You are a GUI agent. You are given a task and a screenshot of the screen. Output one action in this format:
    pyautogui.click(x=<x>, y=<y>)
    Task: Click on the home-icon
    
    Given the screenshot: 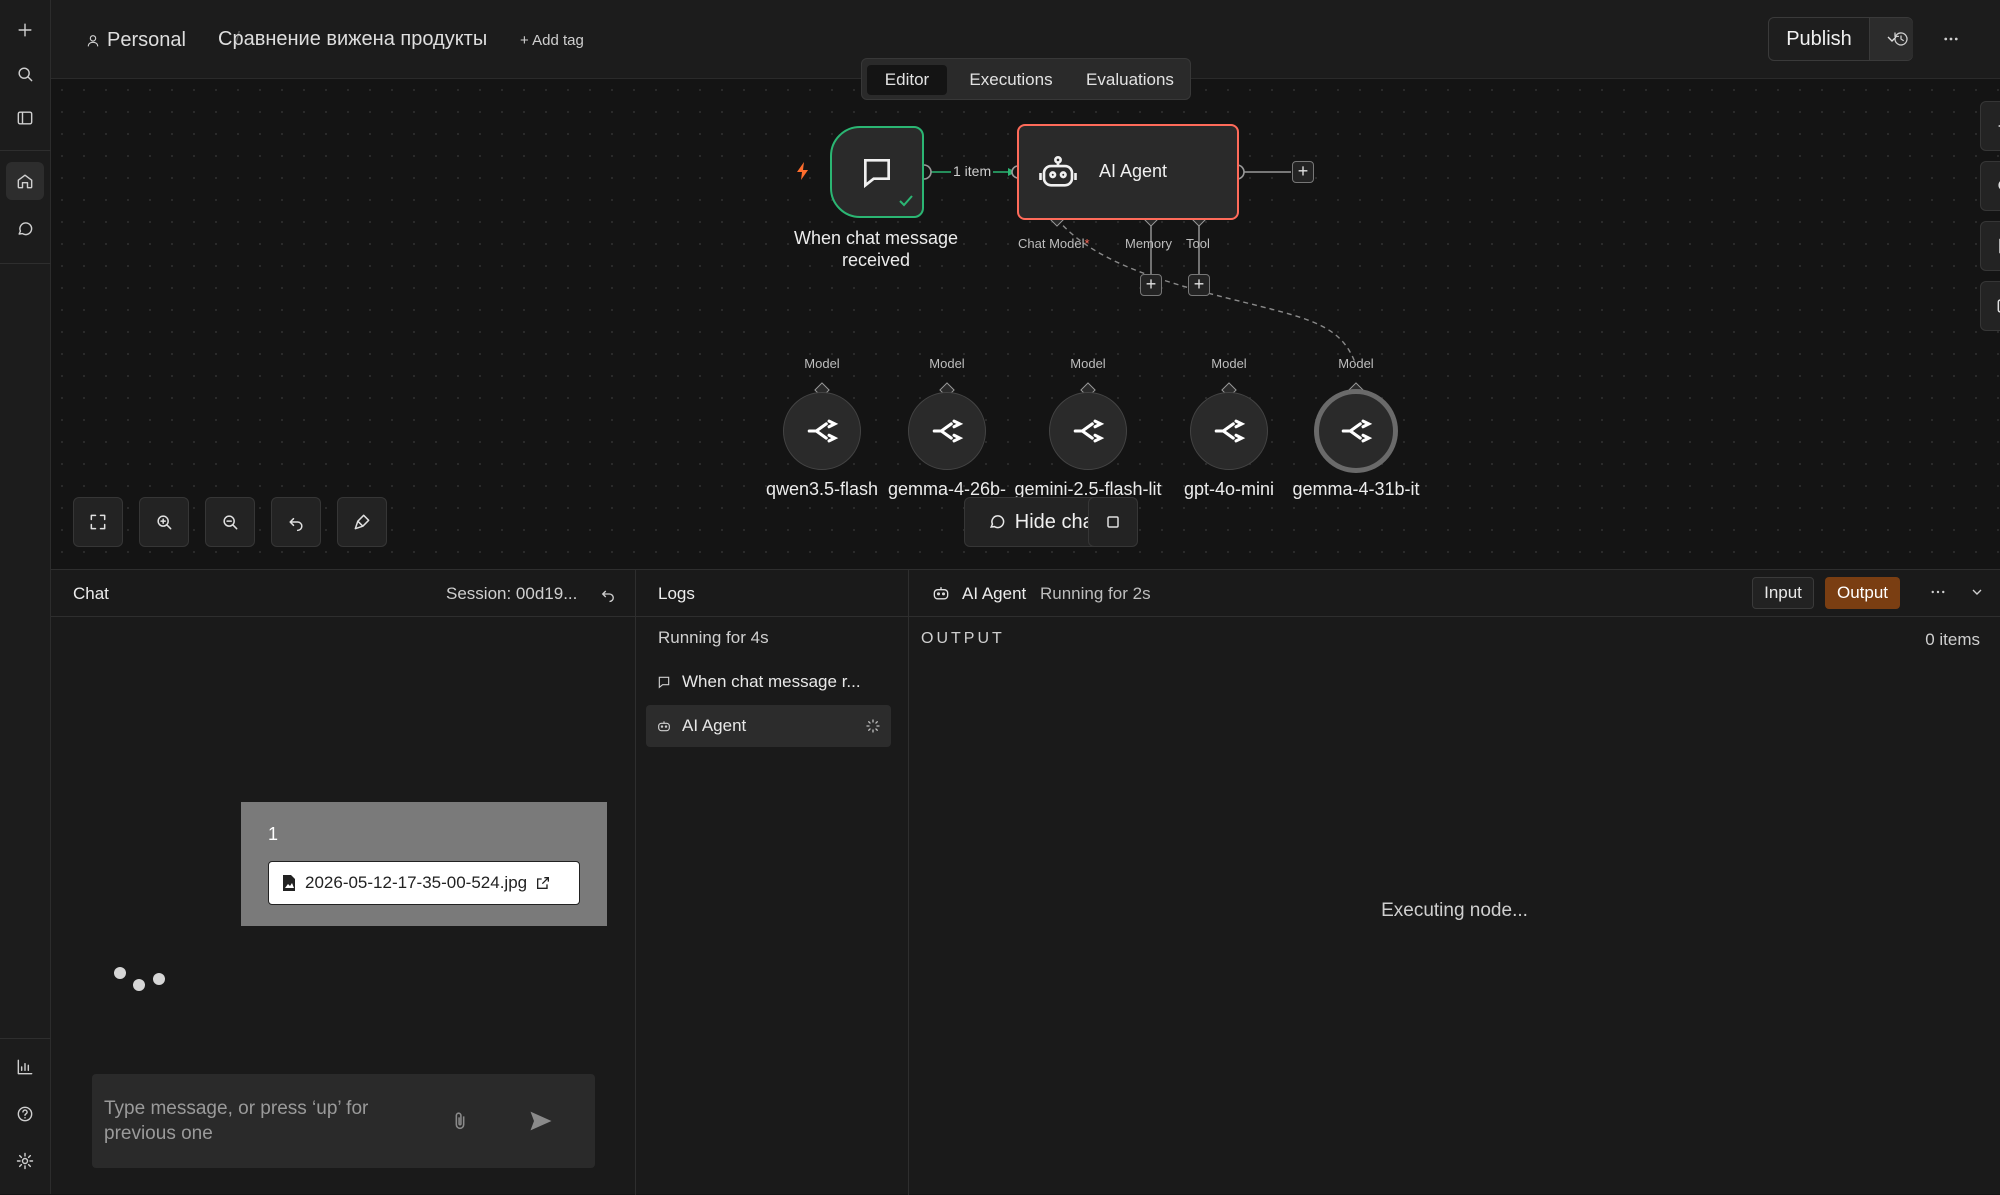 What is the action you would take?
    pyautogui.click(x=25, y=181)
    